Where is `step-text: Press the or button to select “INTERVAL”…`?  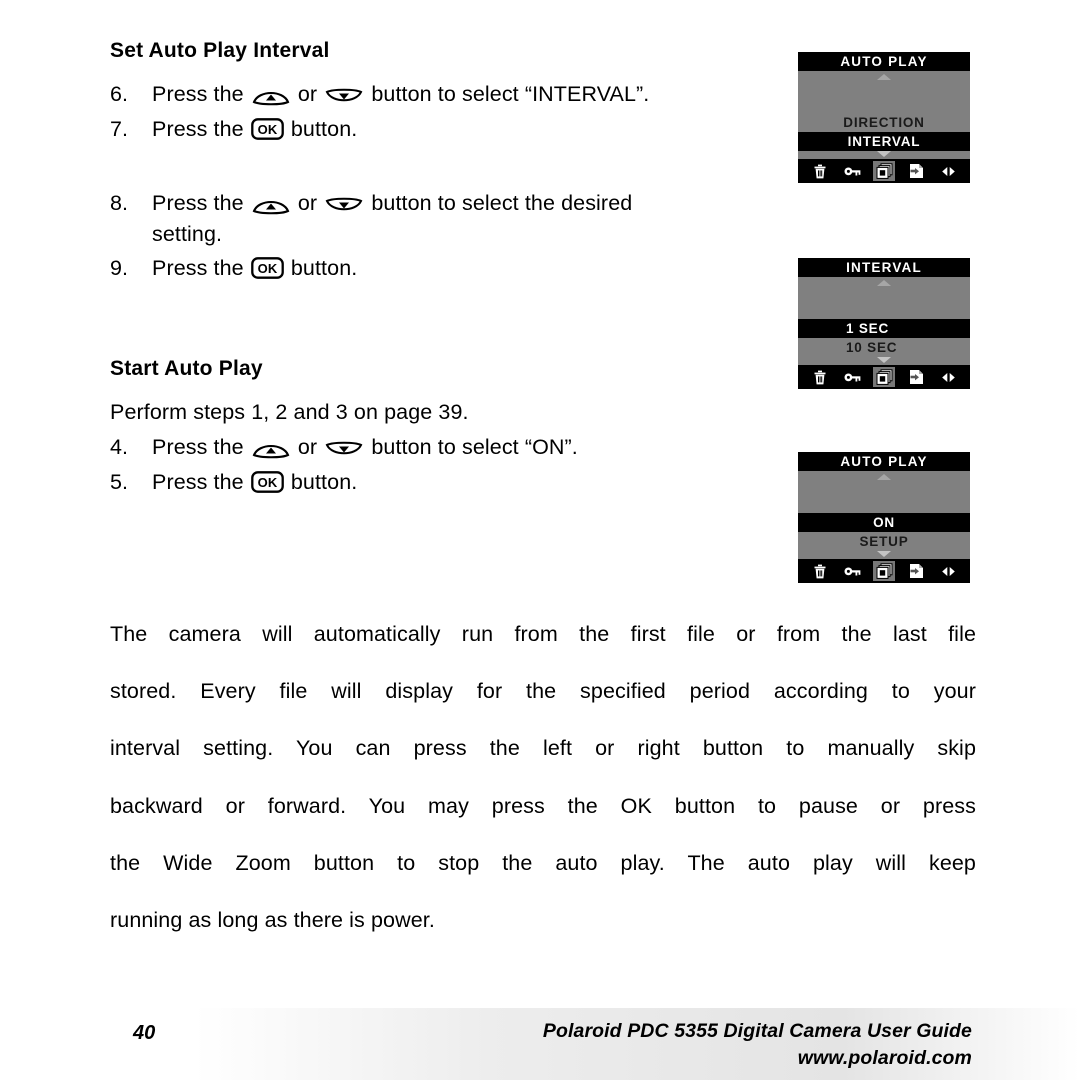
step-text: Press the or button to select “INTERVAL”… is located at coordinates (482, 94).